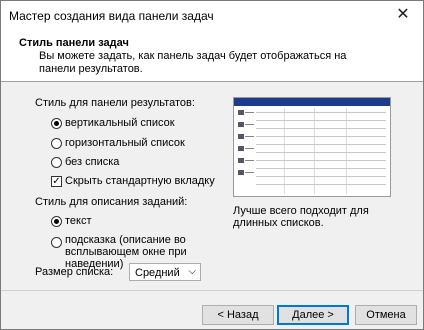 This screenshot has height=330, width=424. I want to click on list-size-value: Средний, so click(157, 273).